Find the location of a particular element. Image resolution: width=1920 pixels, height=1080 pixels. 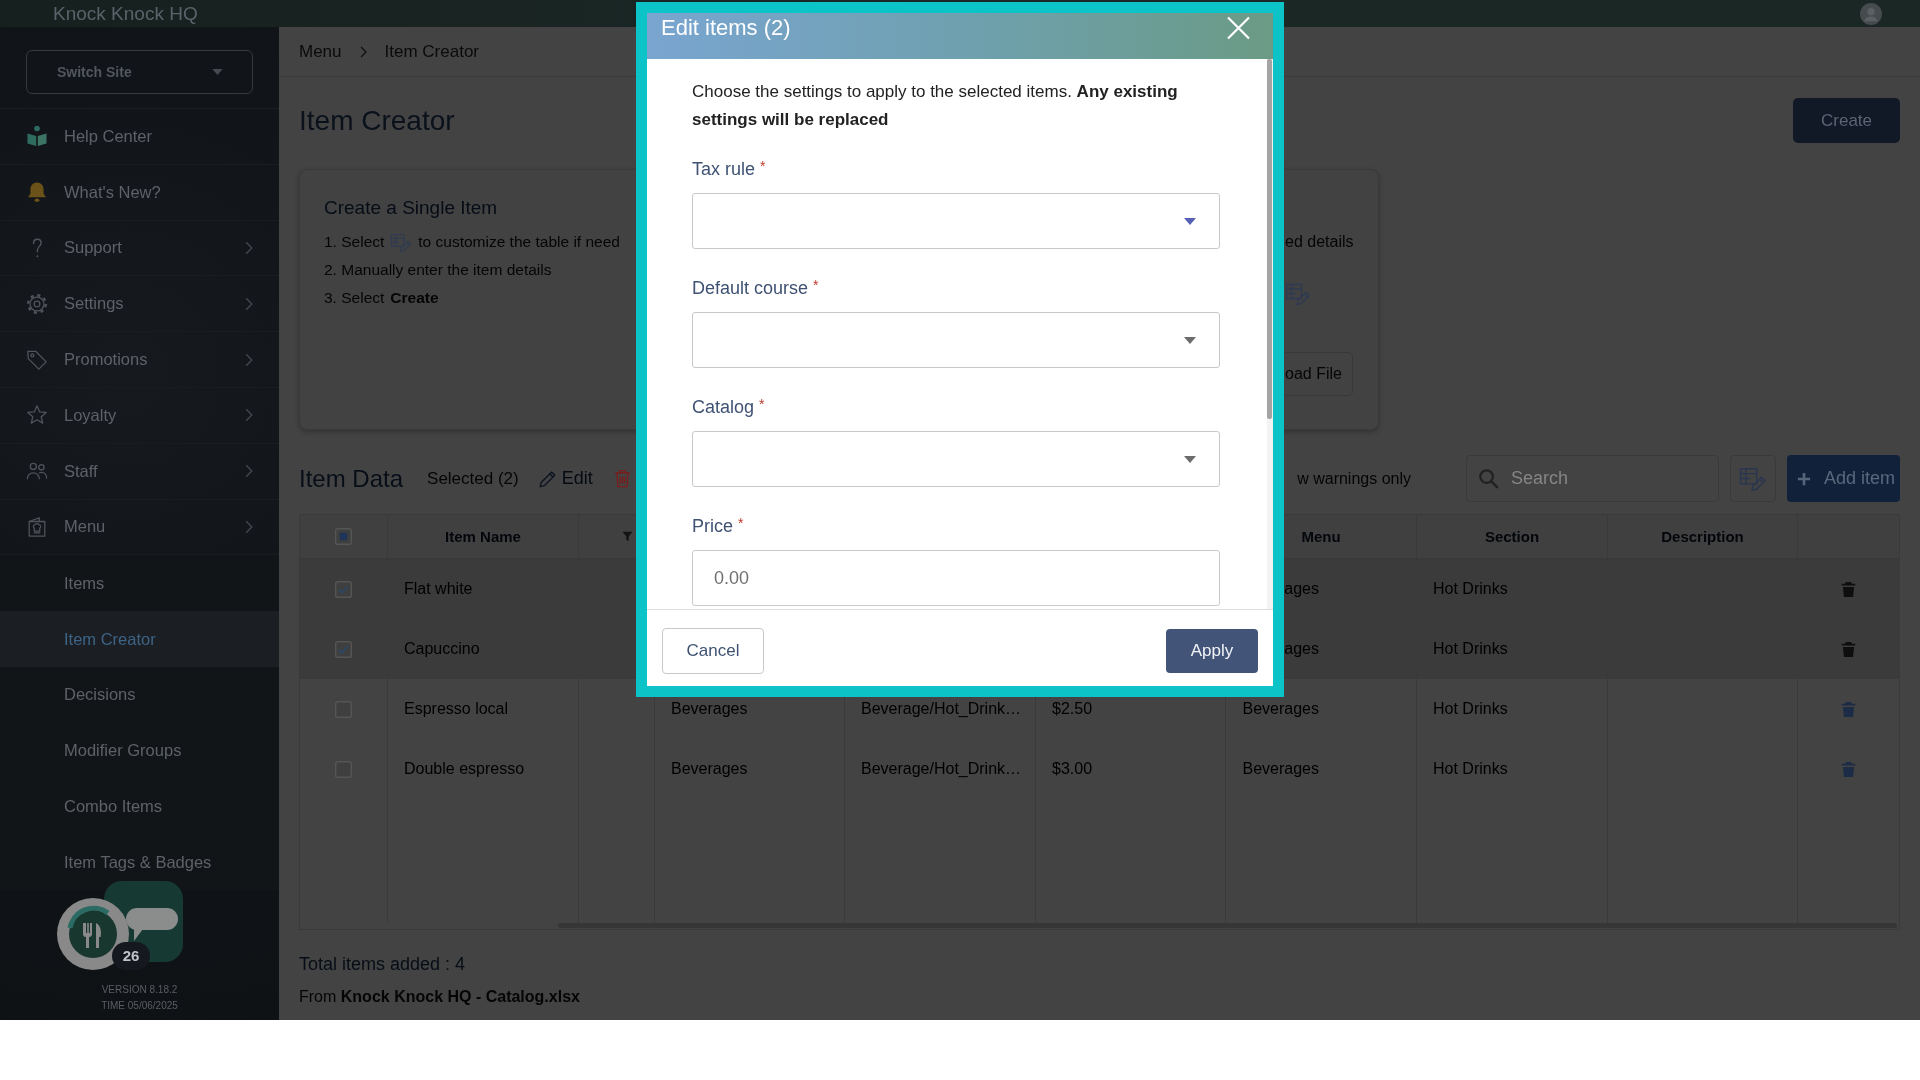

field-label: Tax rule is located at coordinates (724, 169).